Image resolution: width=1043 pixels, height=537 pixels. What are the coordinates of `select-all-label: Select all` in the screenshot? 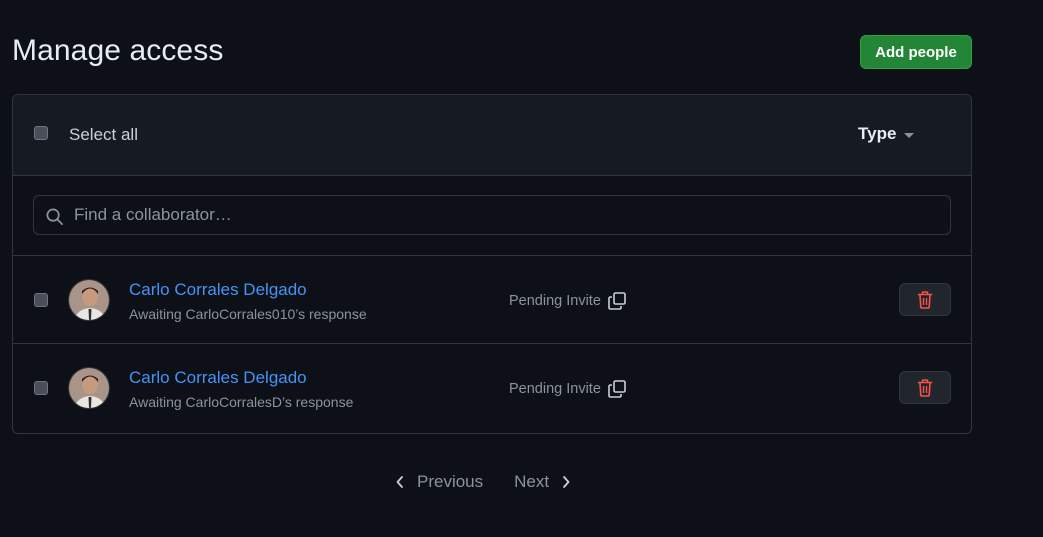 It's located at (103, 134).